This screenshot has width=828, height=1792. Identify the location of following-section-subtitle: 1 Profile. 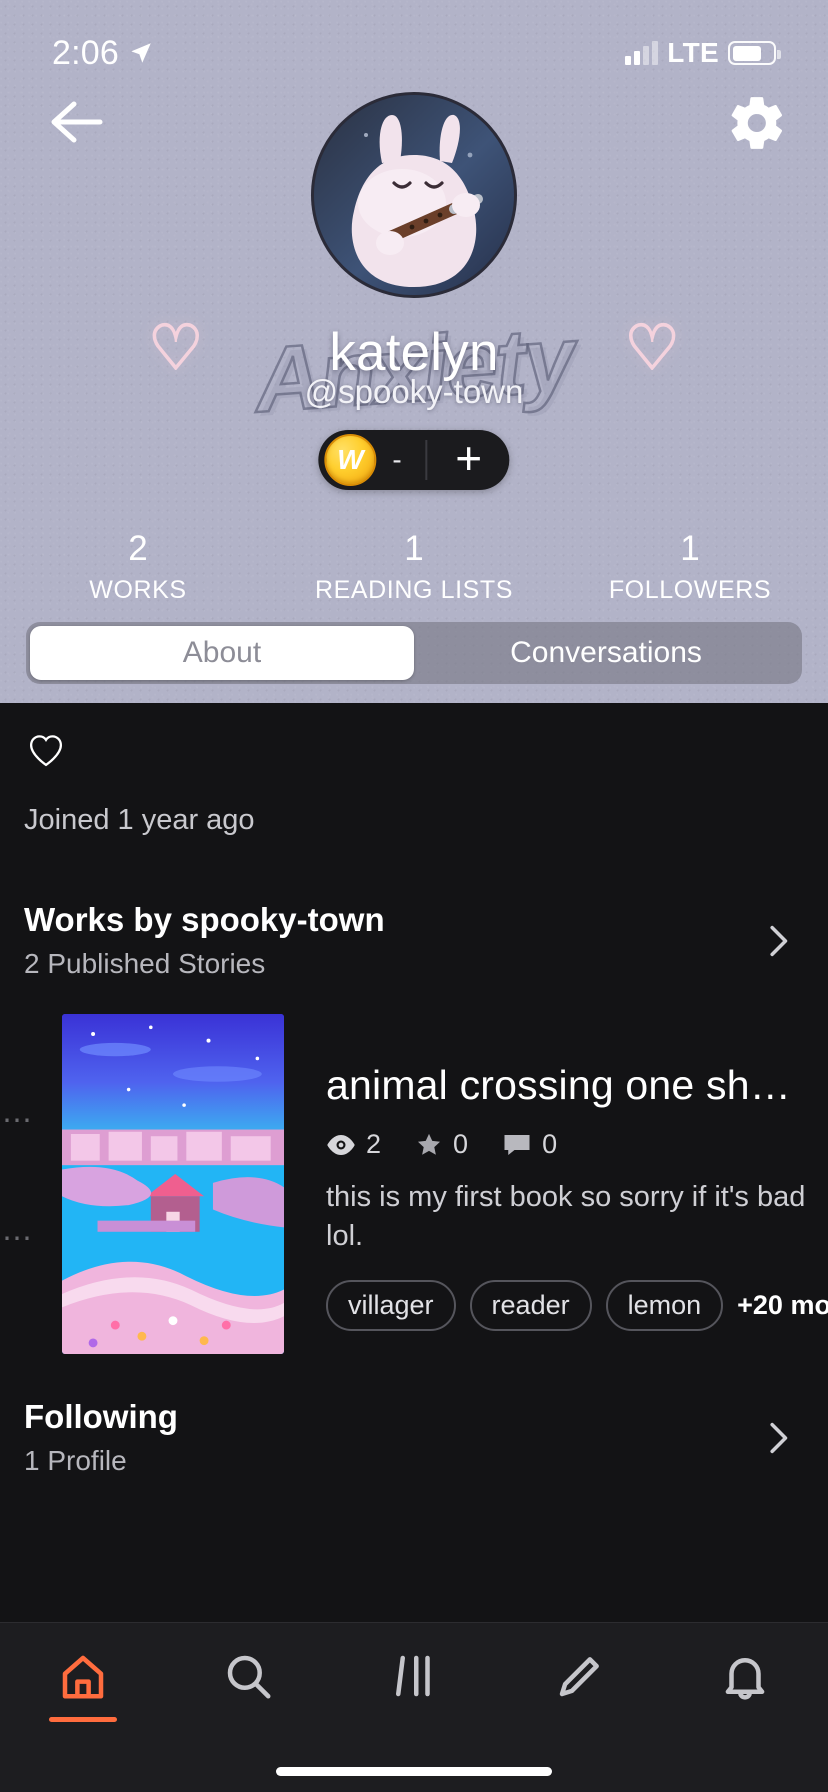
(75, 1460).